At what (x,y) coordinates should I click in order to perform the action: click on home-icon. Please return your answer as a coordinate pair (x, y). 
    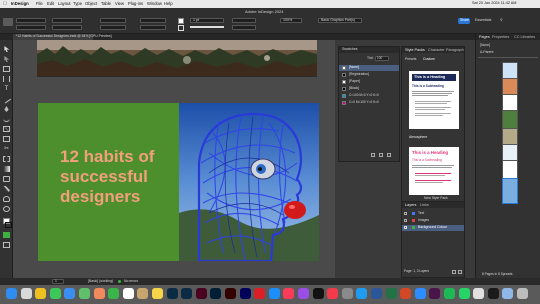
    Looking at the image, I should click on (8, 22).